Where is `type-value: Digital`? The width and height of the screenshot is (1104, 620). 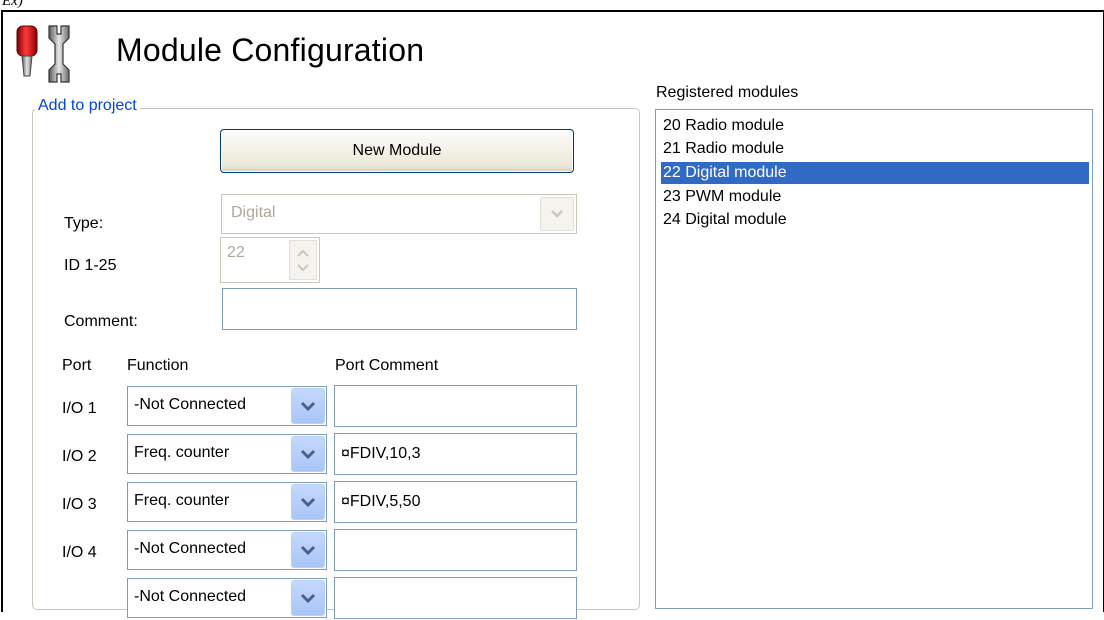 type-value: Digital is located at coordinates (253, 212).